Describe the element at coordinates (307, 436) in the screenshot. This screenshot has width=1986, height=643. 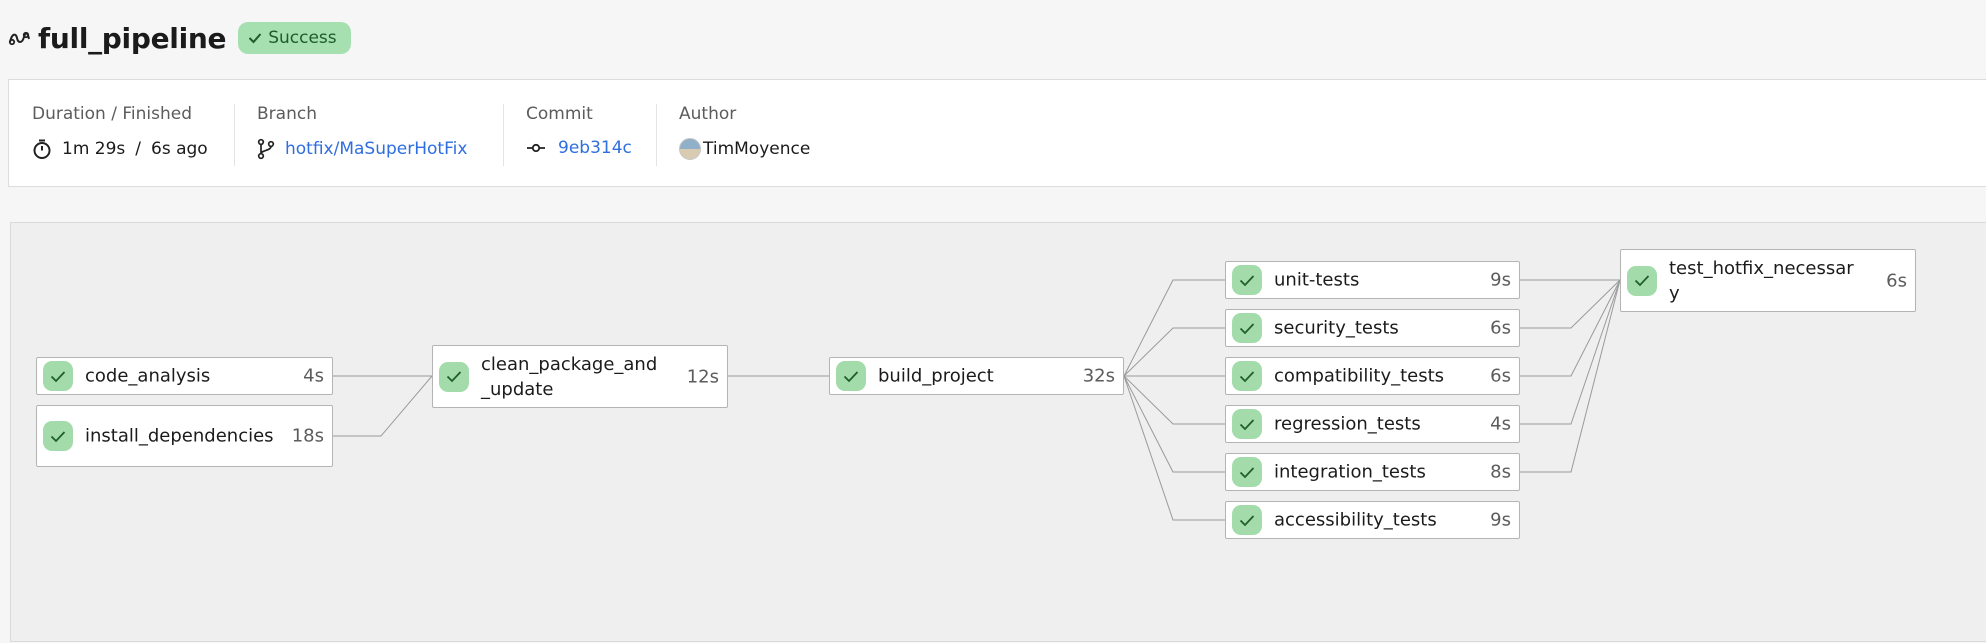
I see `job-duration: 18s` at that location.